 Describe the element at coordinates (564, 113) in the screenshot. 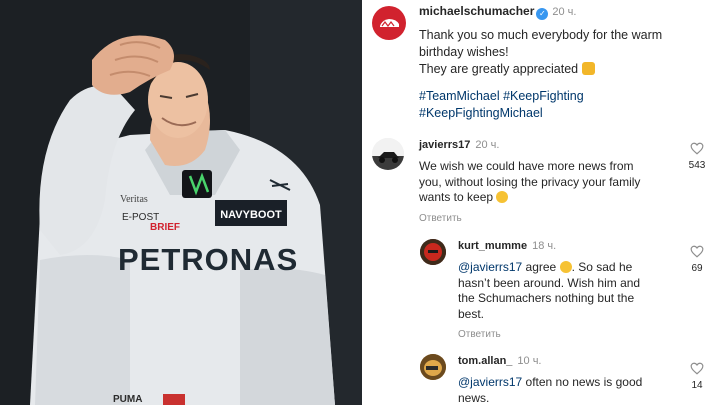

I see `hashtag-line: #KeepFightingMichael` at that location.